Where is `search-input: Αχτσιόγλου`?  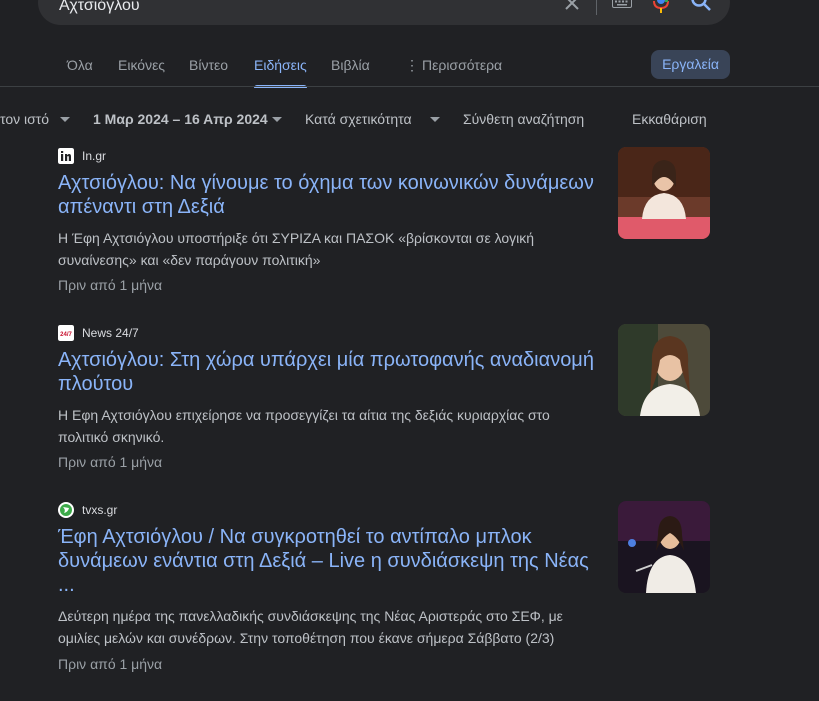
search-input: Αχτσιόγλου is located at coordinates (99, 7).